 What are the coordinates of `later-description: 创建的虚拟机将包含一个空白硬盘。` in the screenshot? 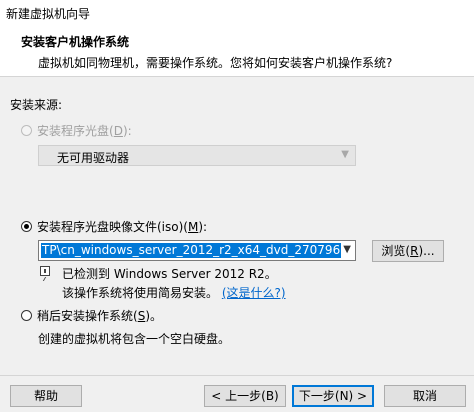 It's located at (134, 339).